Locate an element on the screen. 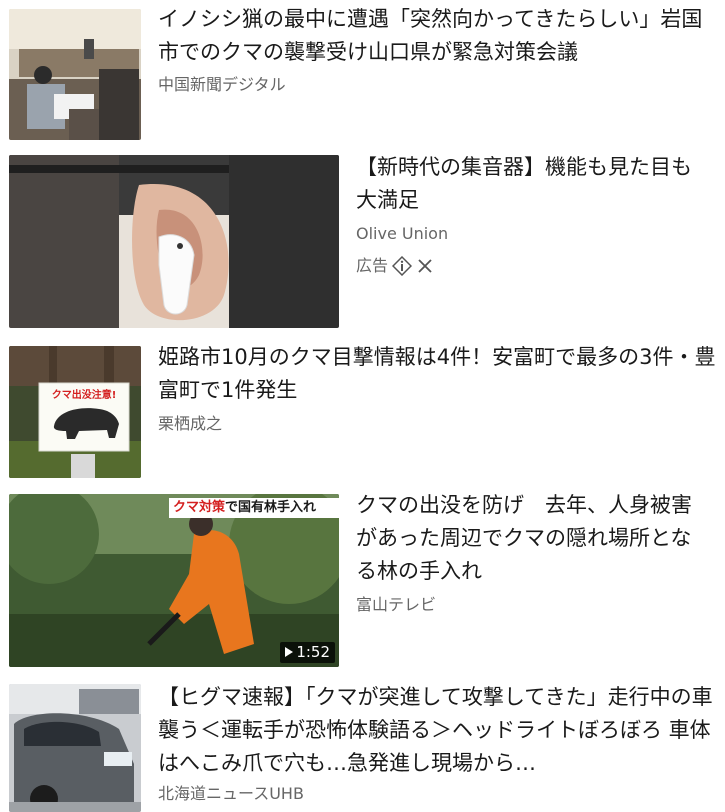 Image resolution: width=725 pixels, height=812 pixels. video-duration-badge: 1:52 is located at coordinates (307, 652).